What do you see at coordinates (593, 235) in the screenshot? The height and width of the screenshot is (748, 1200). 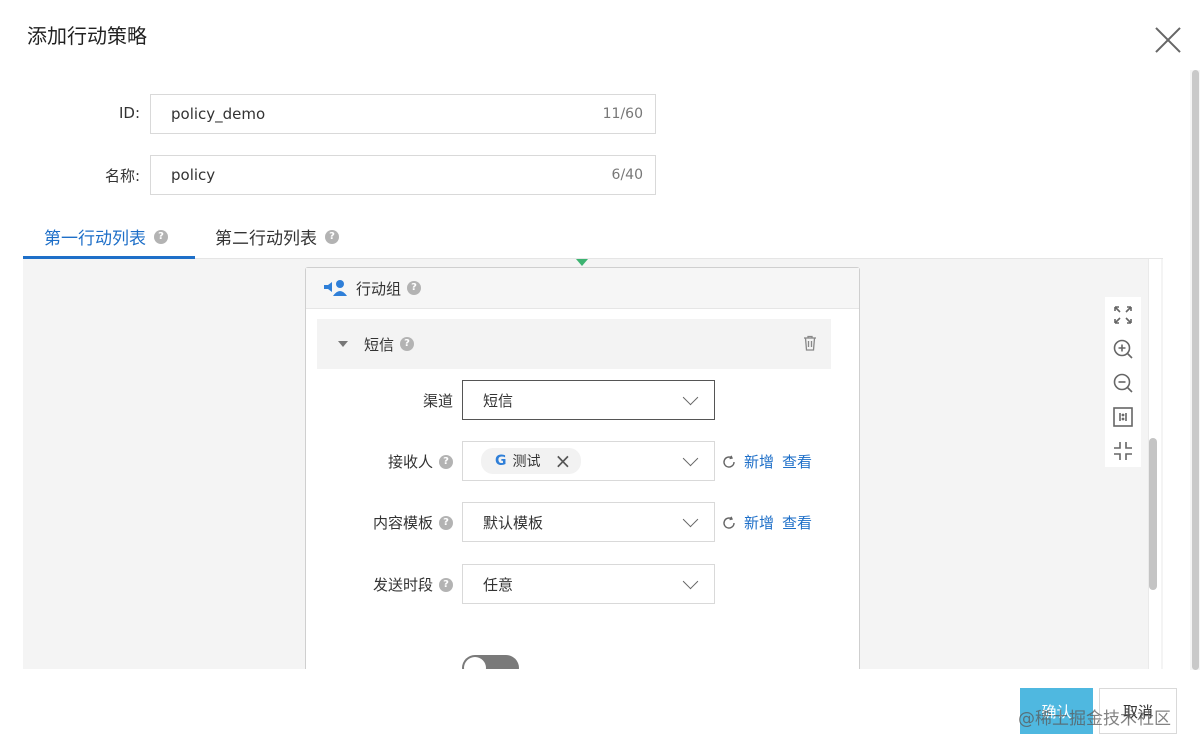 I see `action-list-tabs: 第一行动列表 ? 第二行动列表 ?` at bounding box center [593, 235].